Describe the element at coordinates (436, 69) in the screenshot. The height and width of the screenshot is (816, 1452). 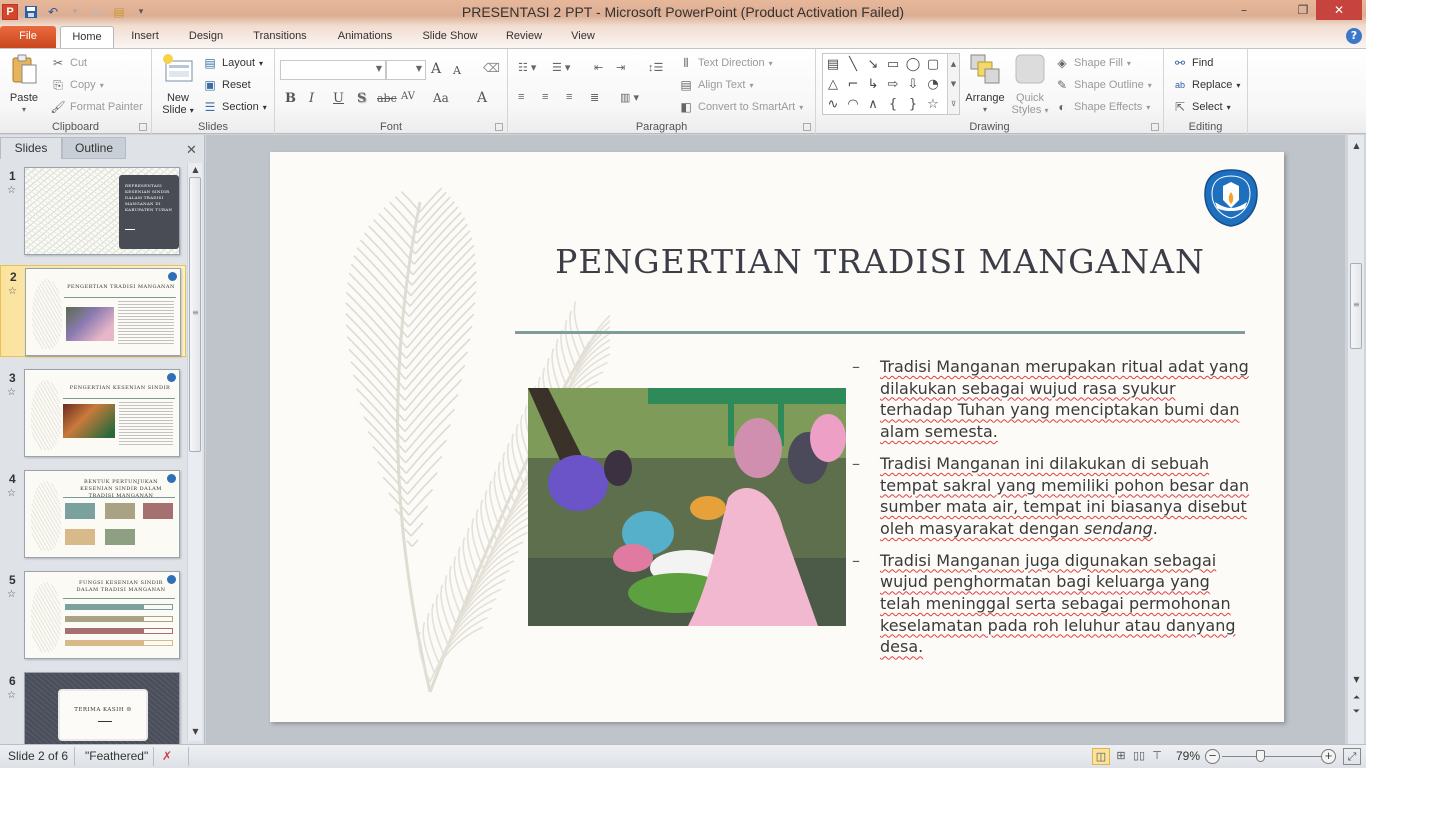
I see `grow-font-button: A` at that location.